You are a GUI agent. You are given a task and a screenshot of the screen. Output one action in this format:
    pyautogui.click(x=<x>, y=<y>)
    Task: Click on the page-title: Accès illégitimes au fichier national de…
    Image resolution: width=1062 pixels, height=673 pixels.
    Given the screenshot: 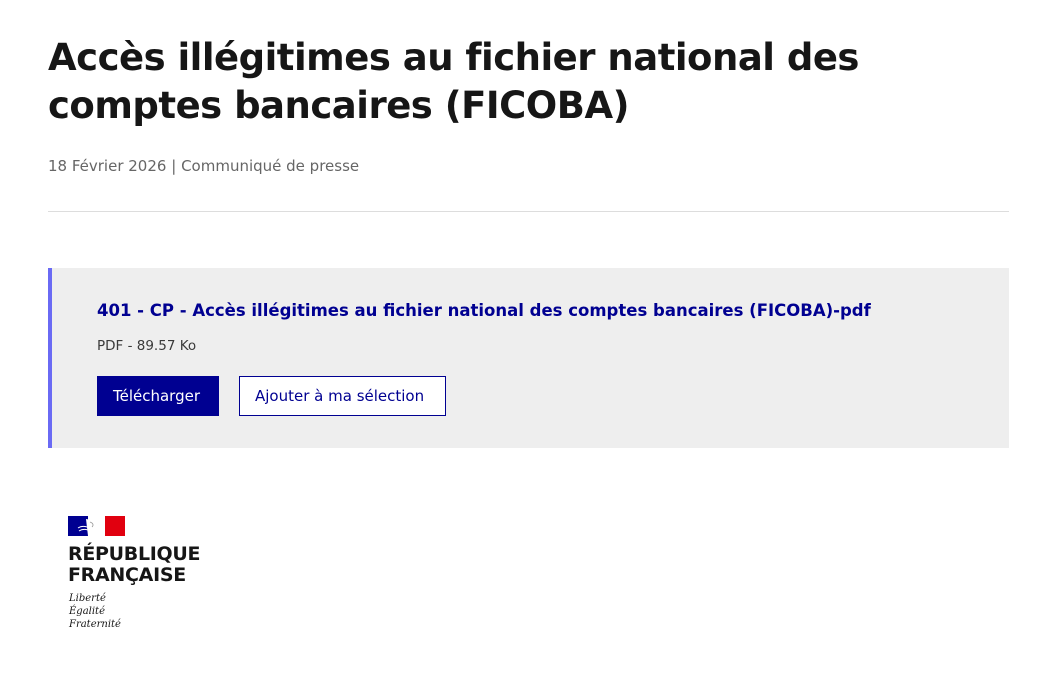 What is the action you would take?
    pyautogui.click(x=453, y=81)
    